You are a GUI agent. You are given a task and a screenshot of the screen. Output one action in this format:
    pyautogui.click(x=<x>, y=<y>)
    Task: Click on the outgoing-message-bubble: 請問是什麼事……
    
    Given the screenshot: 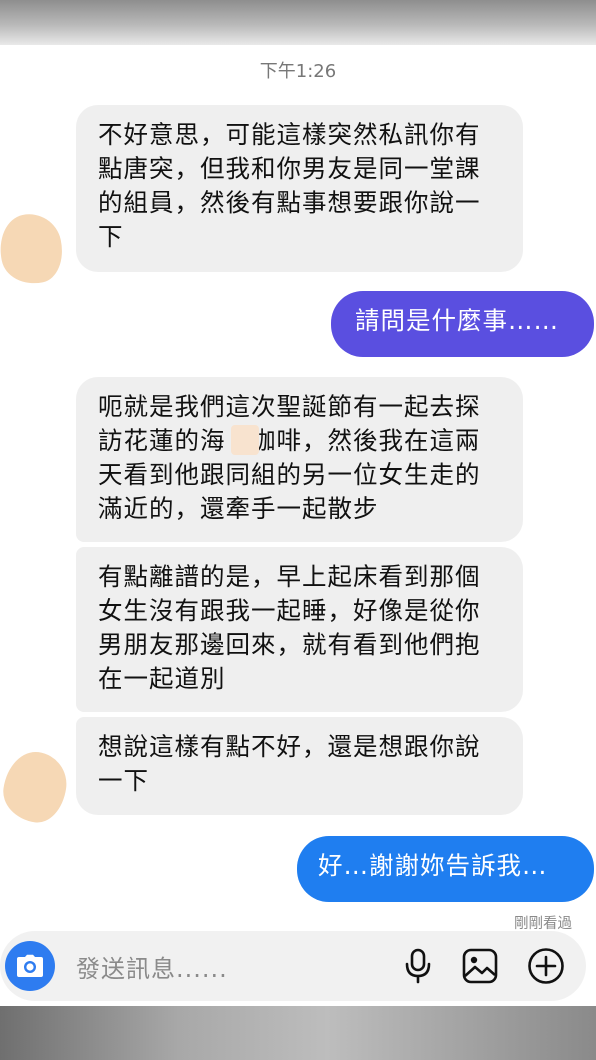 What is the action you would take?
    pyautogui.click(x=462, y=324)
    